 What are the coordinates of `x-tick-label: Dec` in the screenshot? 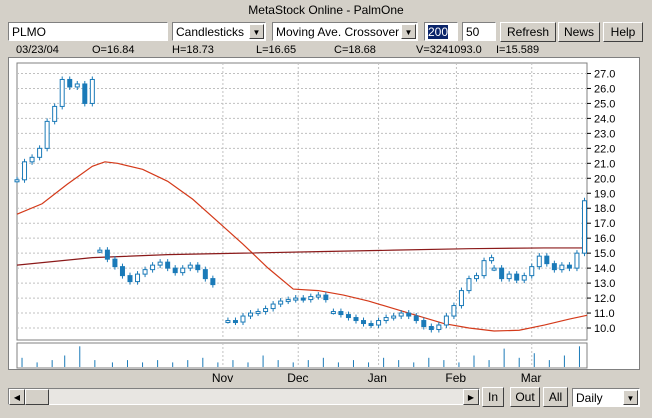 It's located at (298, 378).